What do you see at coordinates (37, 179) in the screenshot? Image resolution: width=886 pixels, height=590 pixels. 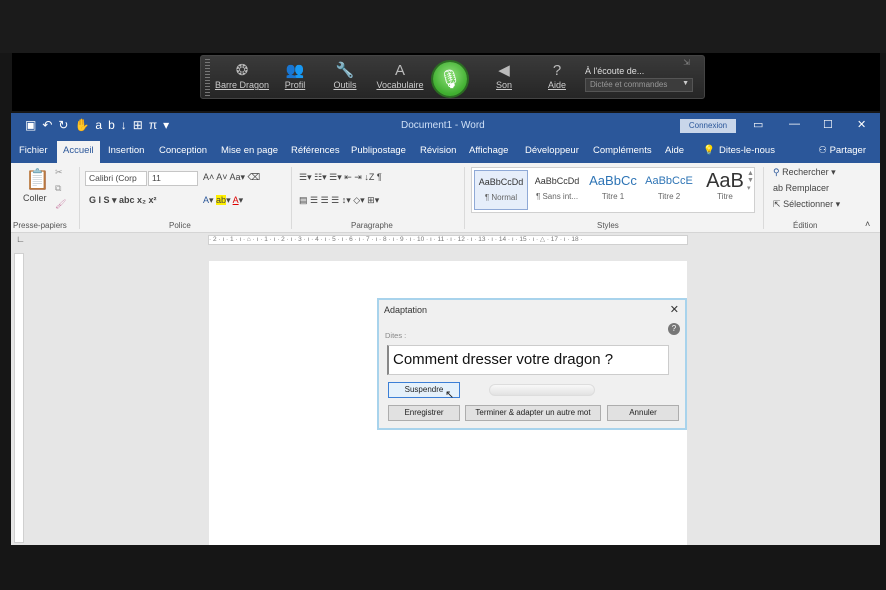 I see `paste-icon: 📋` at bounding box center [37, 179].